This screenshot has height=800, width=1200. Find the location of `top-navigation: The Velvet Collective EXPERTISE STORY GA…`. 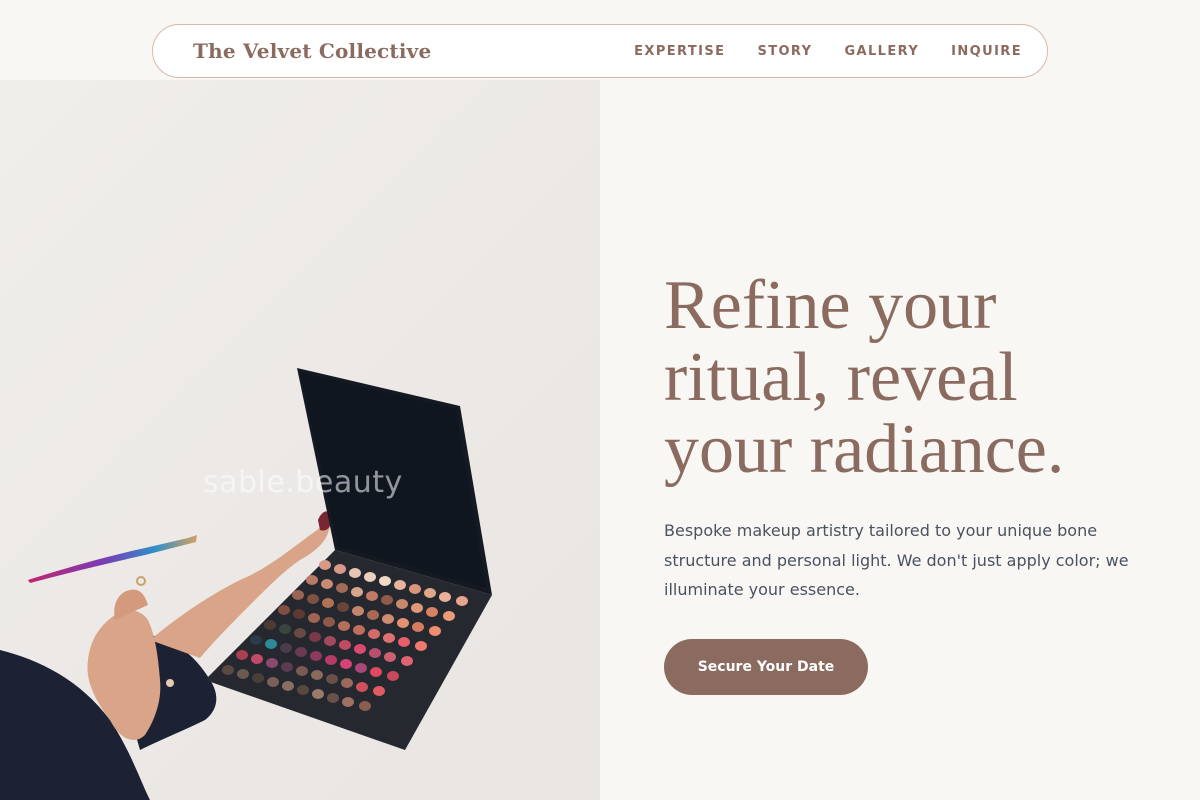

top-navigation: The Velvet Collective EXPERTISE STORY GA… is located at coordinates (600, 51).